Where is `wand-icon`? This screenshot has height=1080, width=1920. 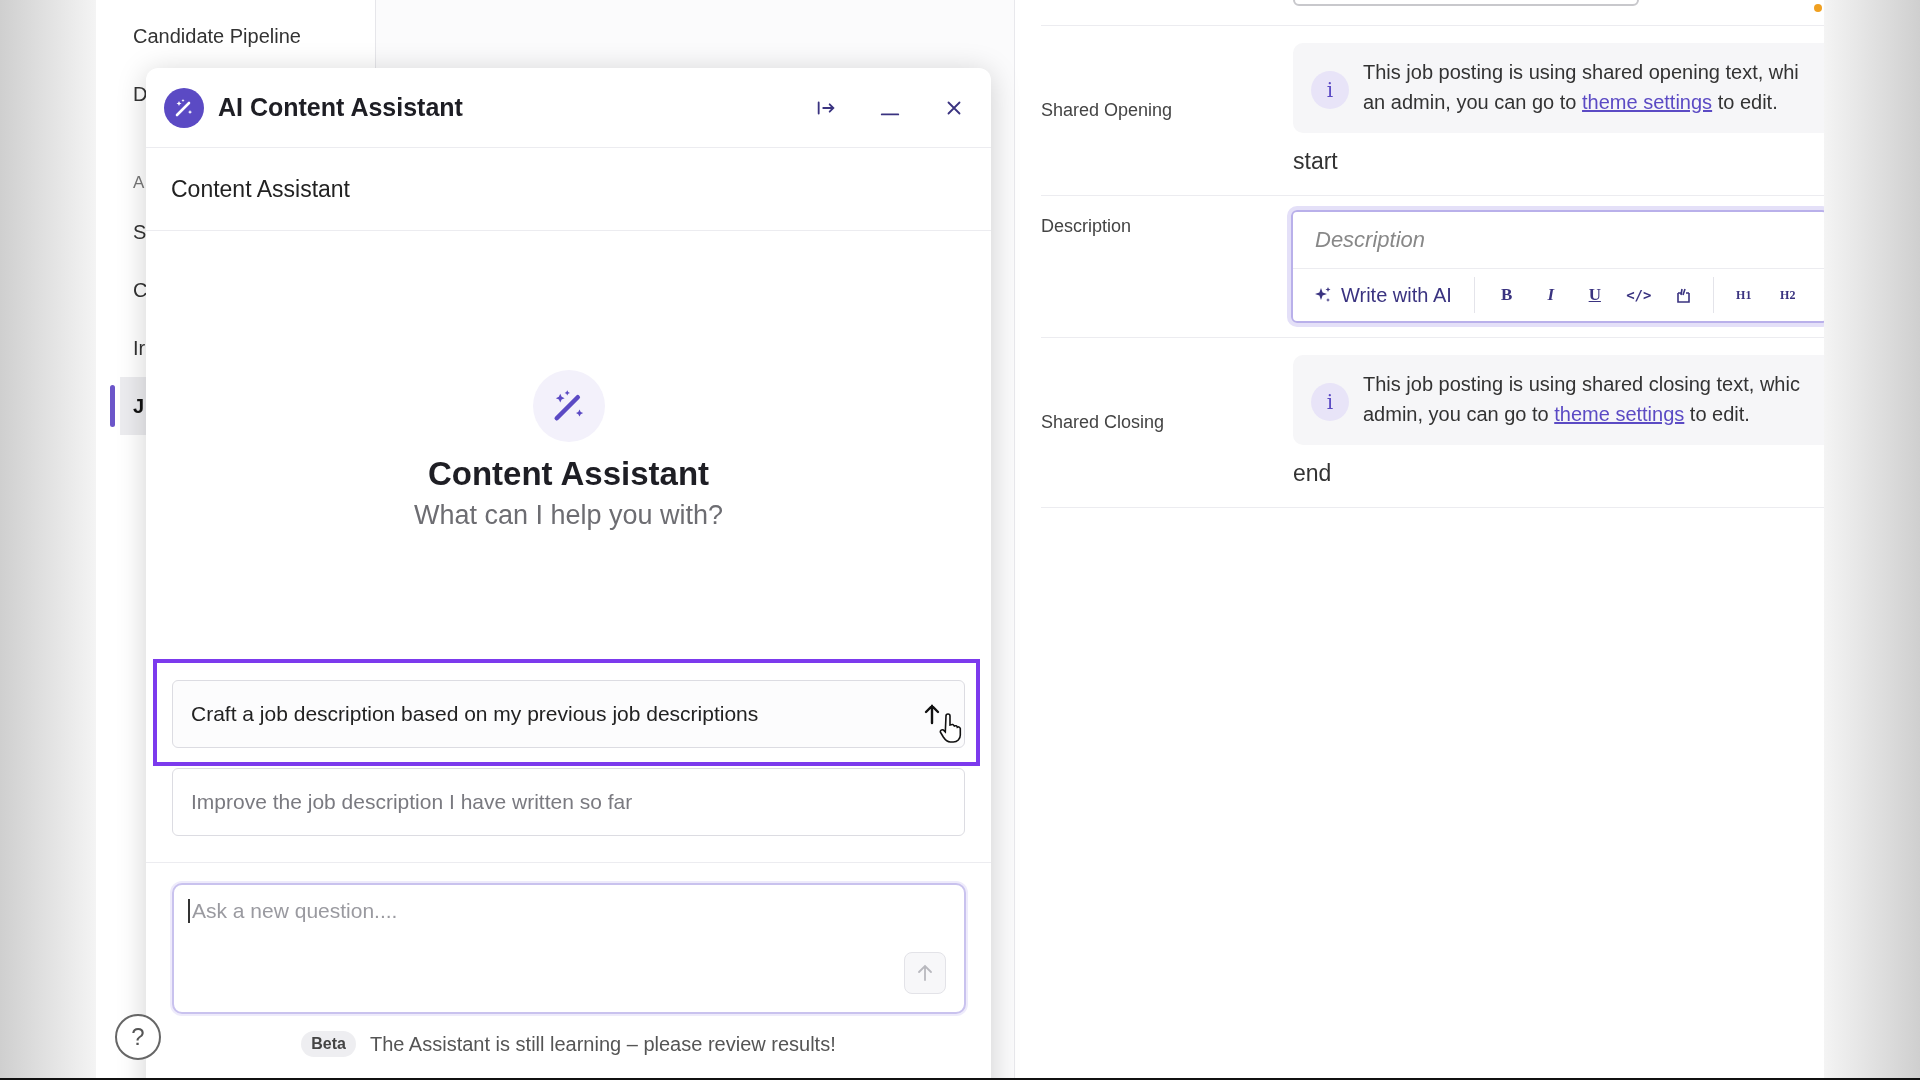
wand-icon is located at coordinates (184, 107).